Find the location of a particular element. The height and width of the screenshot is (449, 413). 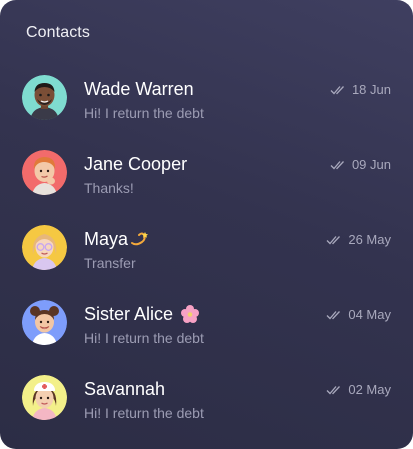

contact-name: Maya is located at coordinates (106, 239).